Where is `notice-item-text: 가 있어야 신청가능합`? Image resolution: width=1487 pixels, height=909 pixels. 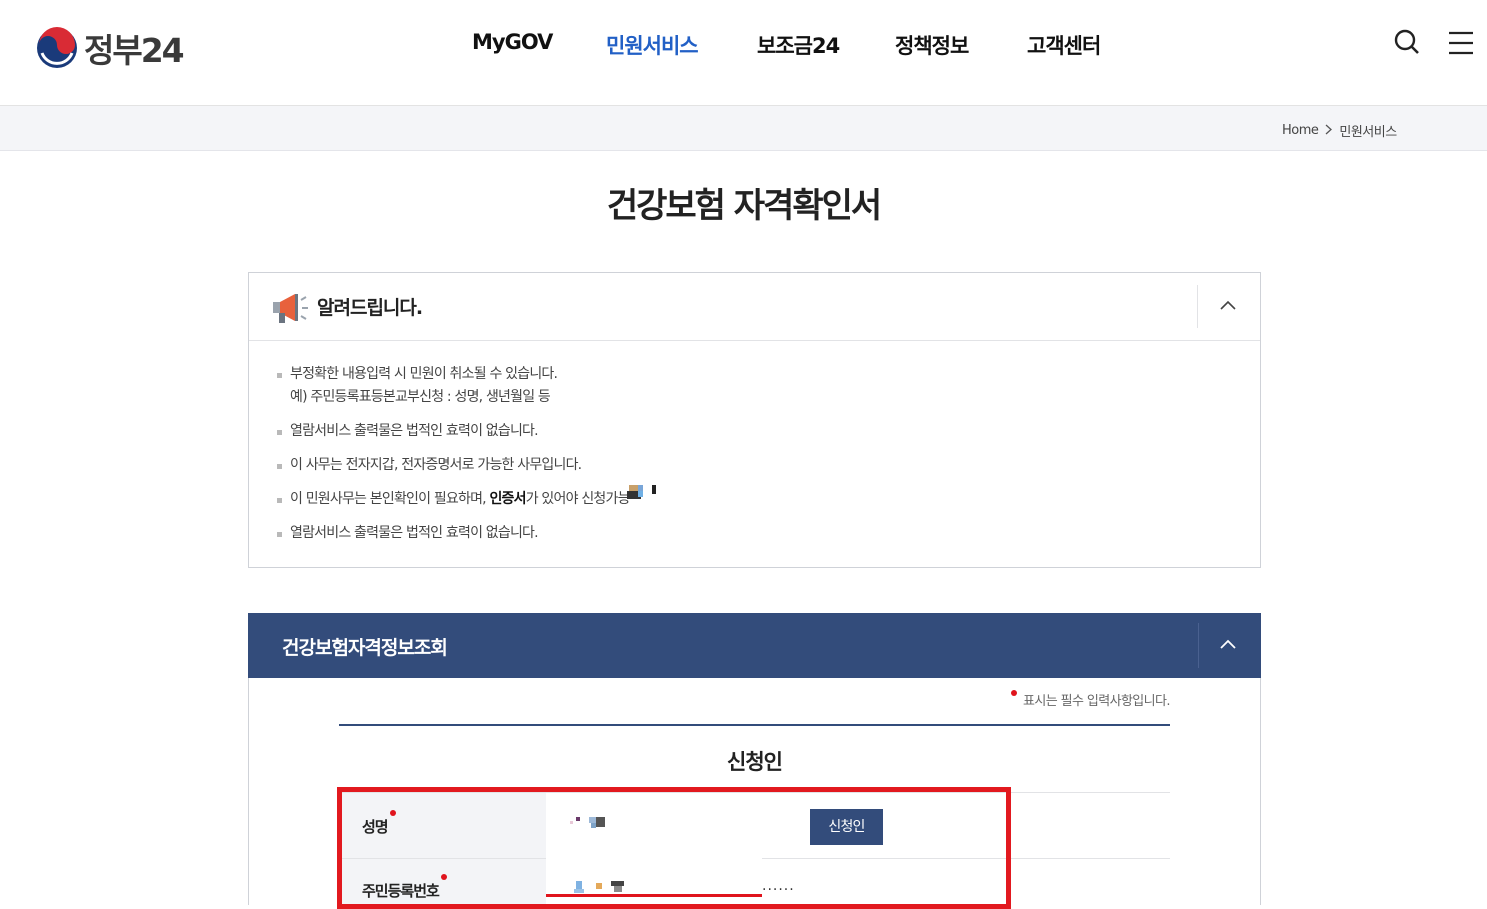 notice-item-text: 가 있어야 신청가능합 is located at coordinates (577, 499).